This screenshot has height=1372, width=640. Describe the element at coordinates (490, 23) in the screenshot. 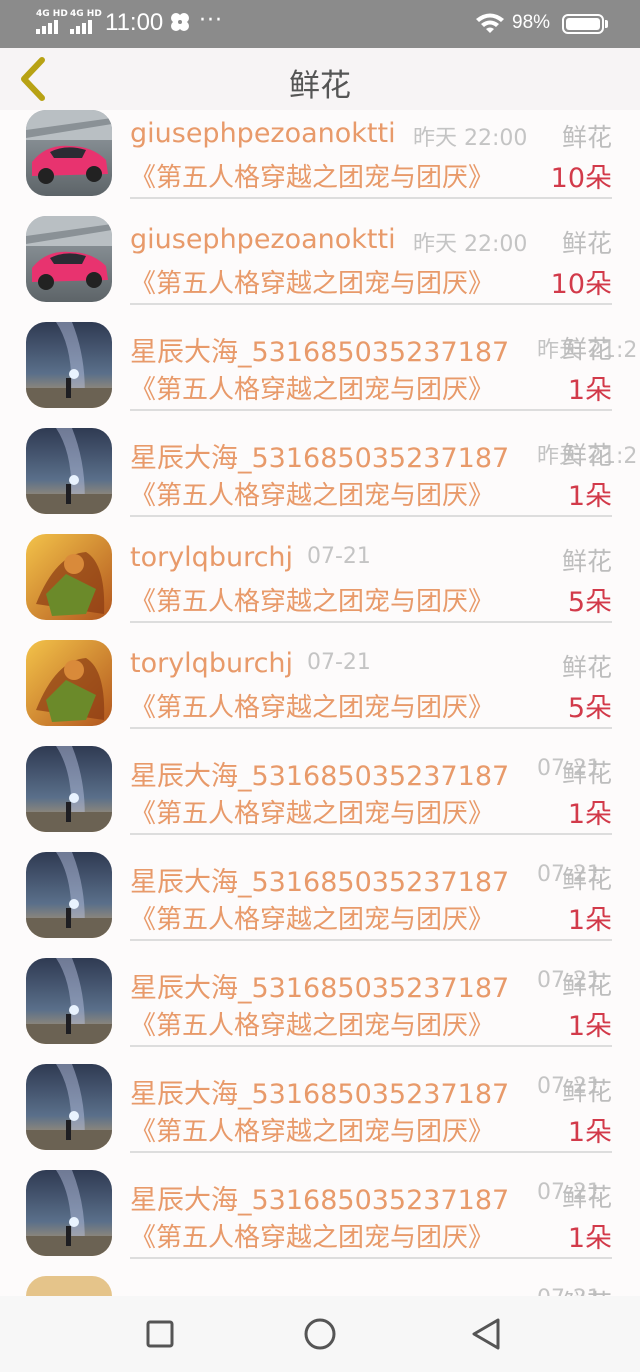

I see `wifi-icon` at that location.